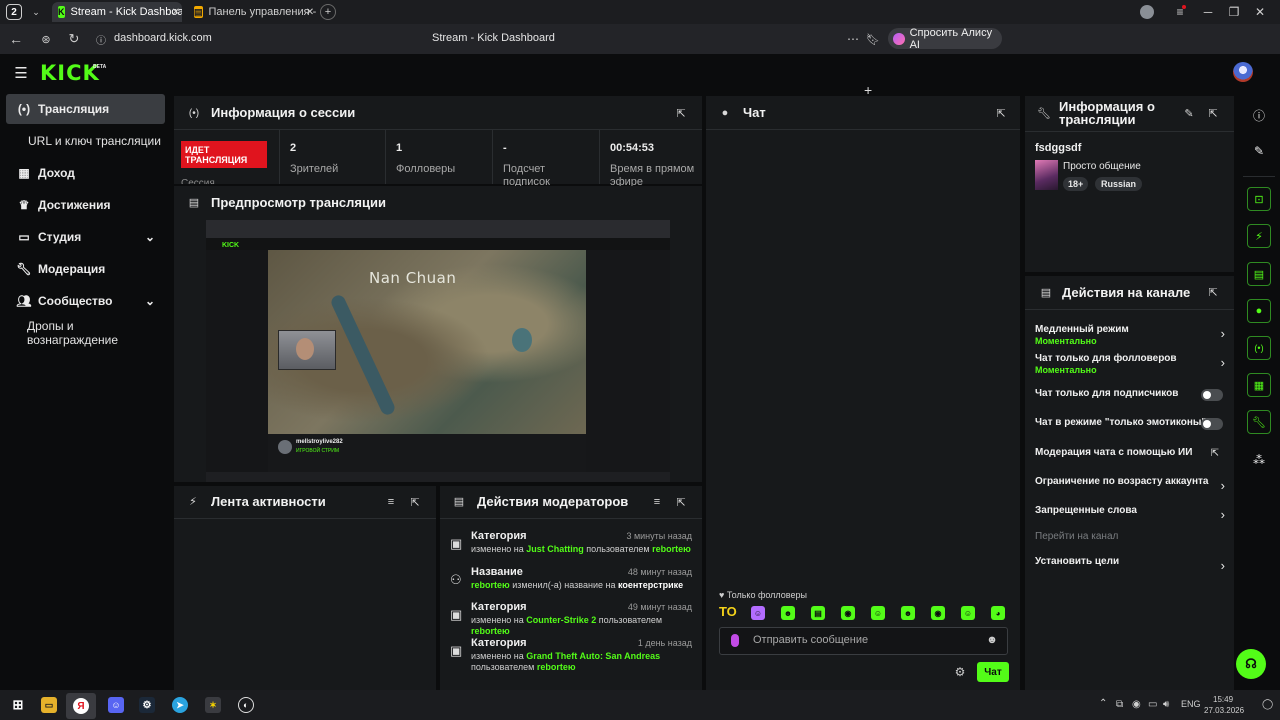 The image size is (1280, 720). Describe the element at coordinates (1259, 348) in the screenshot. I see `rail-broadcast-icon: (•)` at that location.